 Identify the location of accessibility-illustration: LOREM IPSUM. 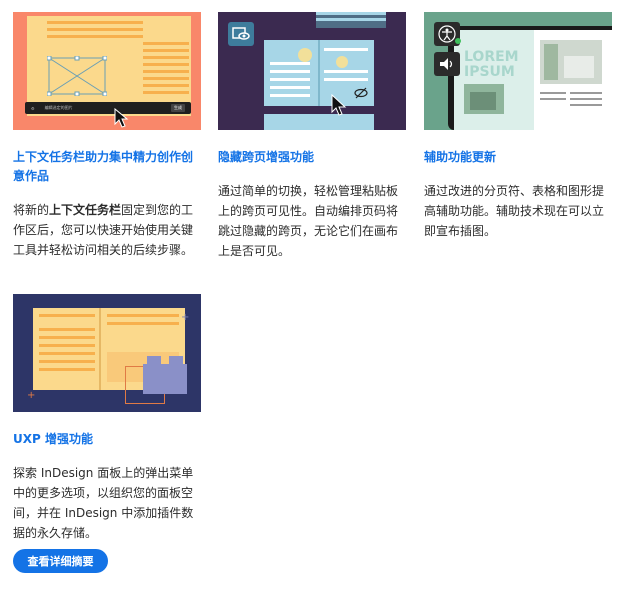
(518, 71).